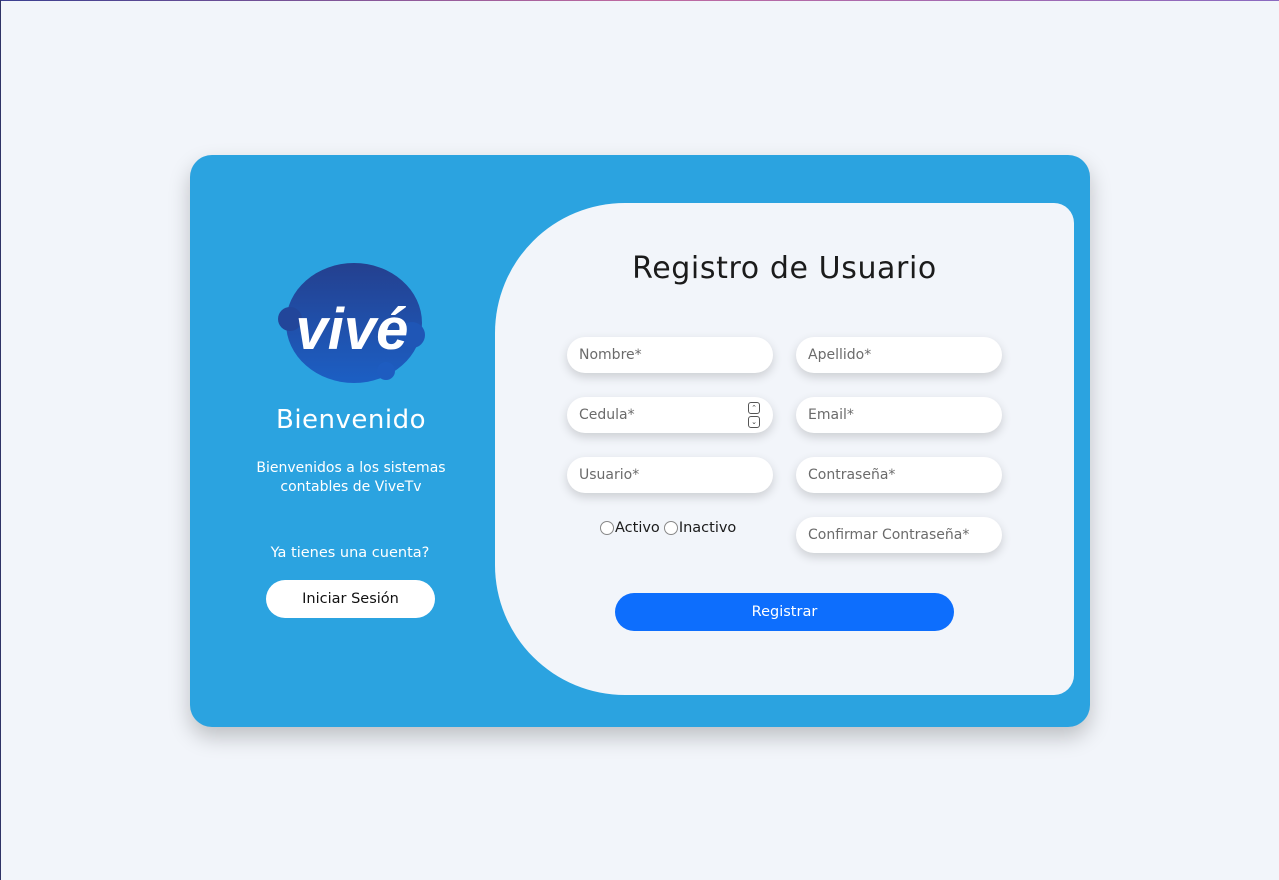 This screenshot has height=880, width=1279. What do you see at coordinates (784, 612) in the screenshot?
I see `register-button: Registrar` at bounding box center [784, 612].